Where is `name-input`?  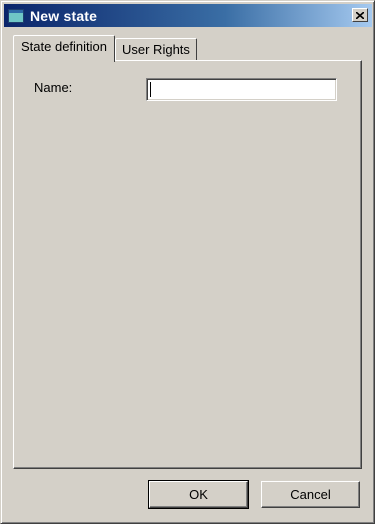 name-input is located at coordinates (241, 89).